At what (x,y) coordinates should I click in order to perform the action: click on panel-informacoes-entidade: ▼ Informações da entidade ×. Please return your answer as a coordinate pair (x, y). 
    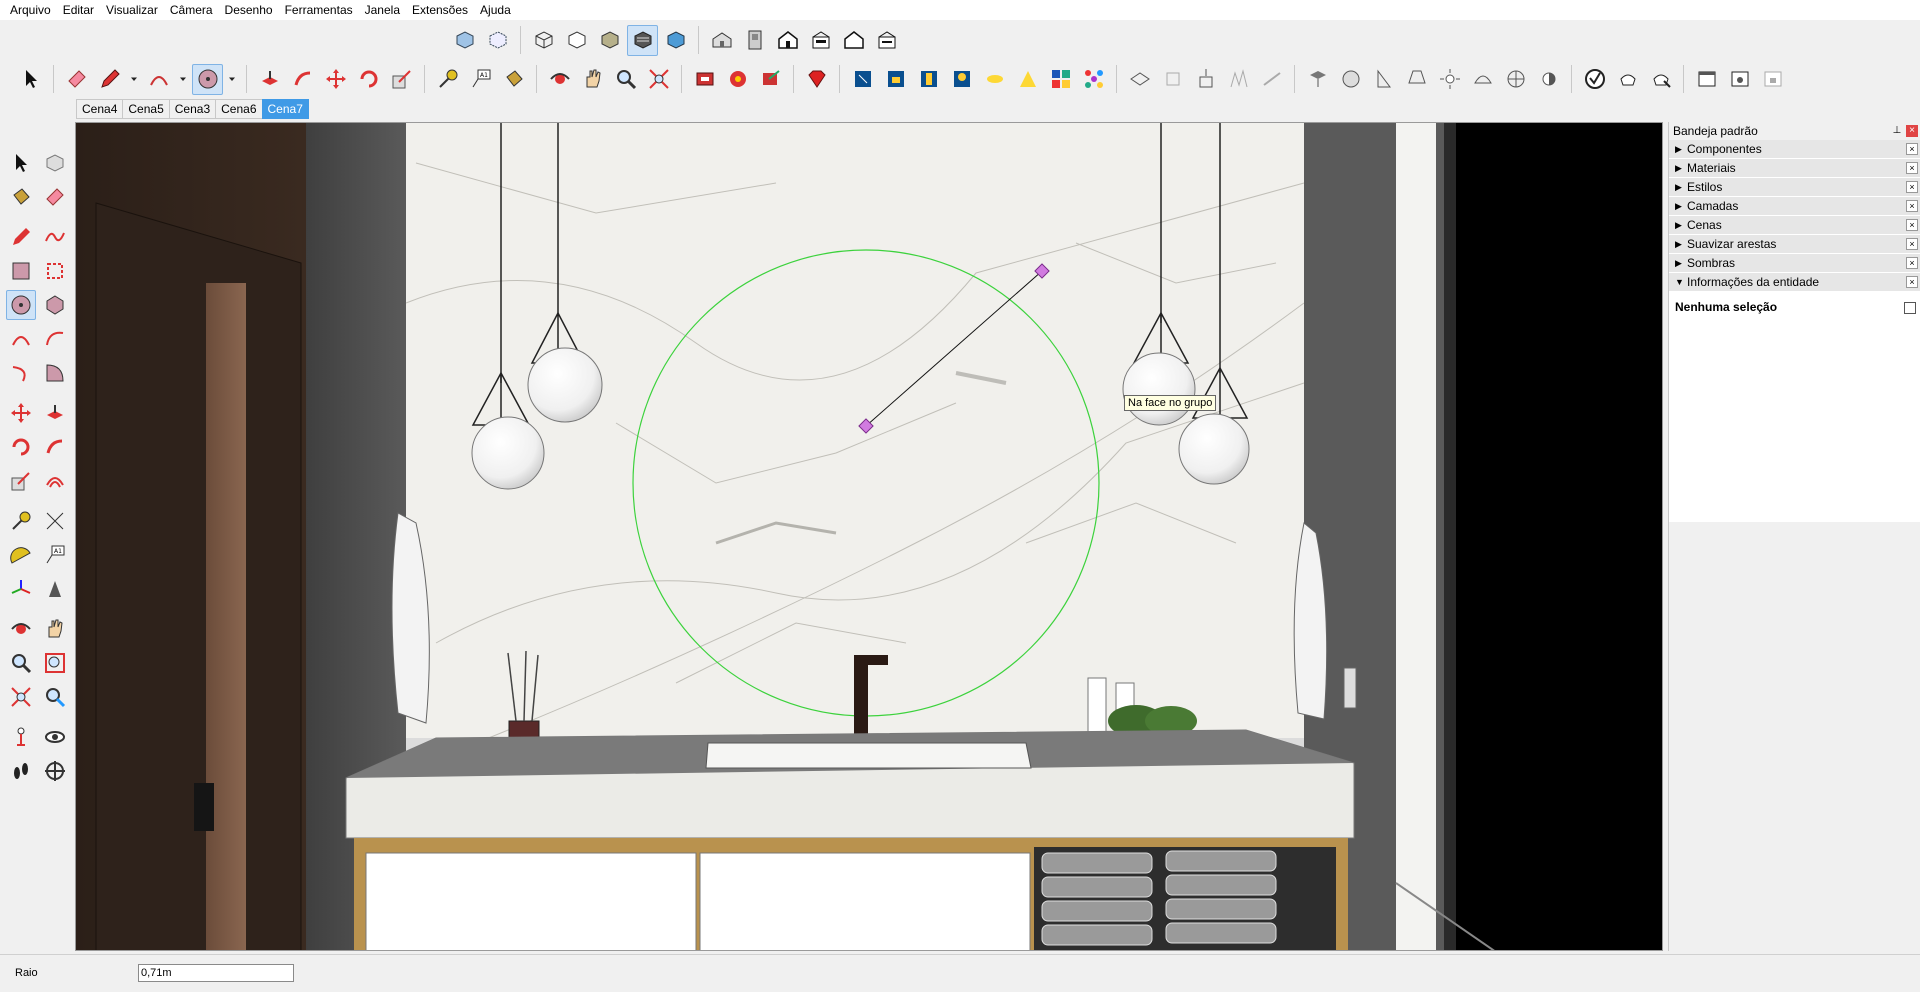
    Looking at the image, I should click on (1794, 282).